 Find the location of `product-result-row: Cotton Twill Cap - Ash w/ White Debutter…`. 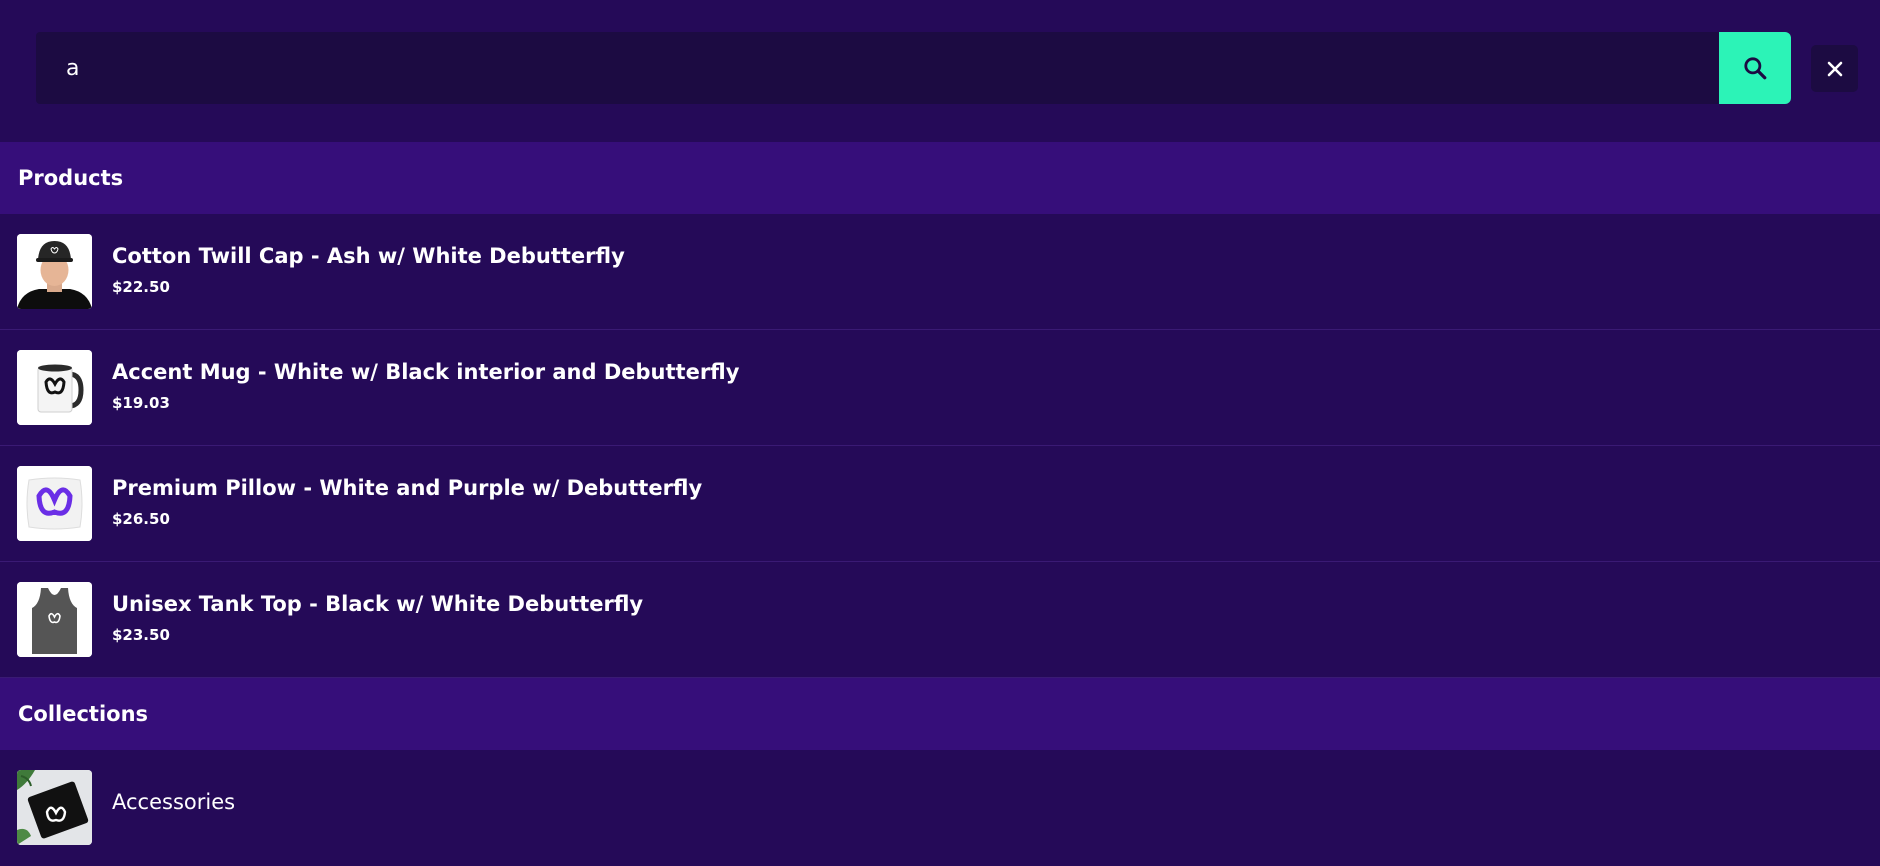

product-result-row: Cotton Twill Cap - Ash w/ White Debutter… is located at coordinates (940, 272).